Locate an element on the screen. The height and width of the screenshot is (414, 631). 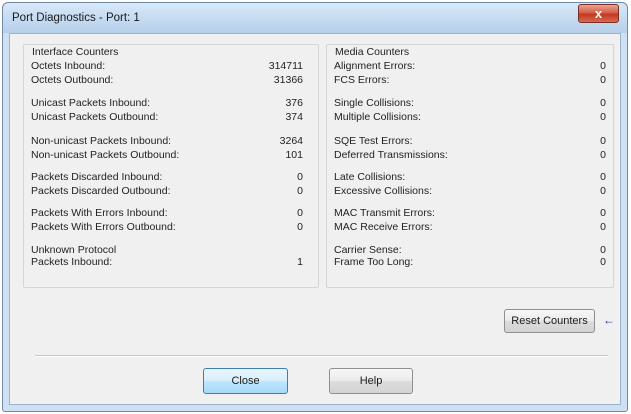
counter-row: Excessive Collisions: 0 is located at coordinates (470, 191).